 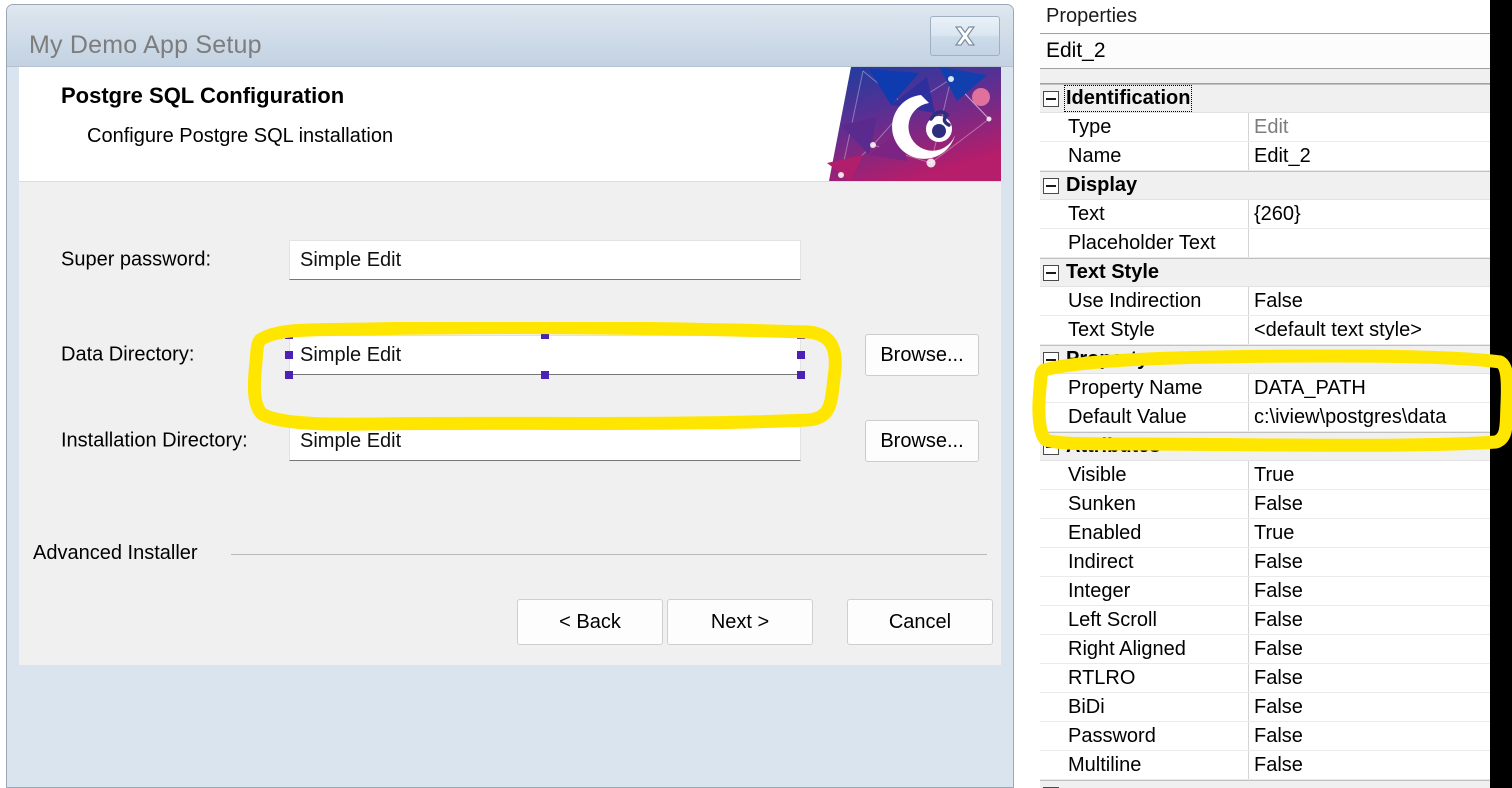 What do you see at coordinates (545, 355) in the screenshot?
I see `data-directory-input: Simple Edit` at bounding box center [545, 355].